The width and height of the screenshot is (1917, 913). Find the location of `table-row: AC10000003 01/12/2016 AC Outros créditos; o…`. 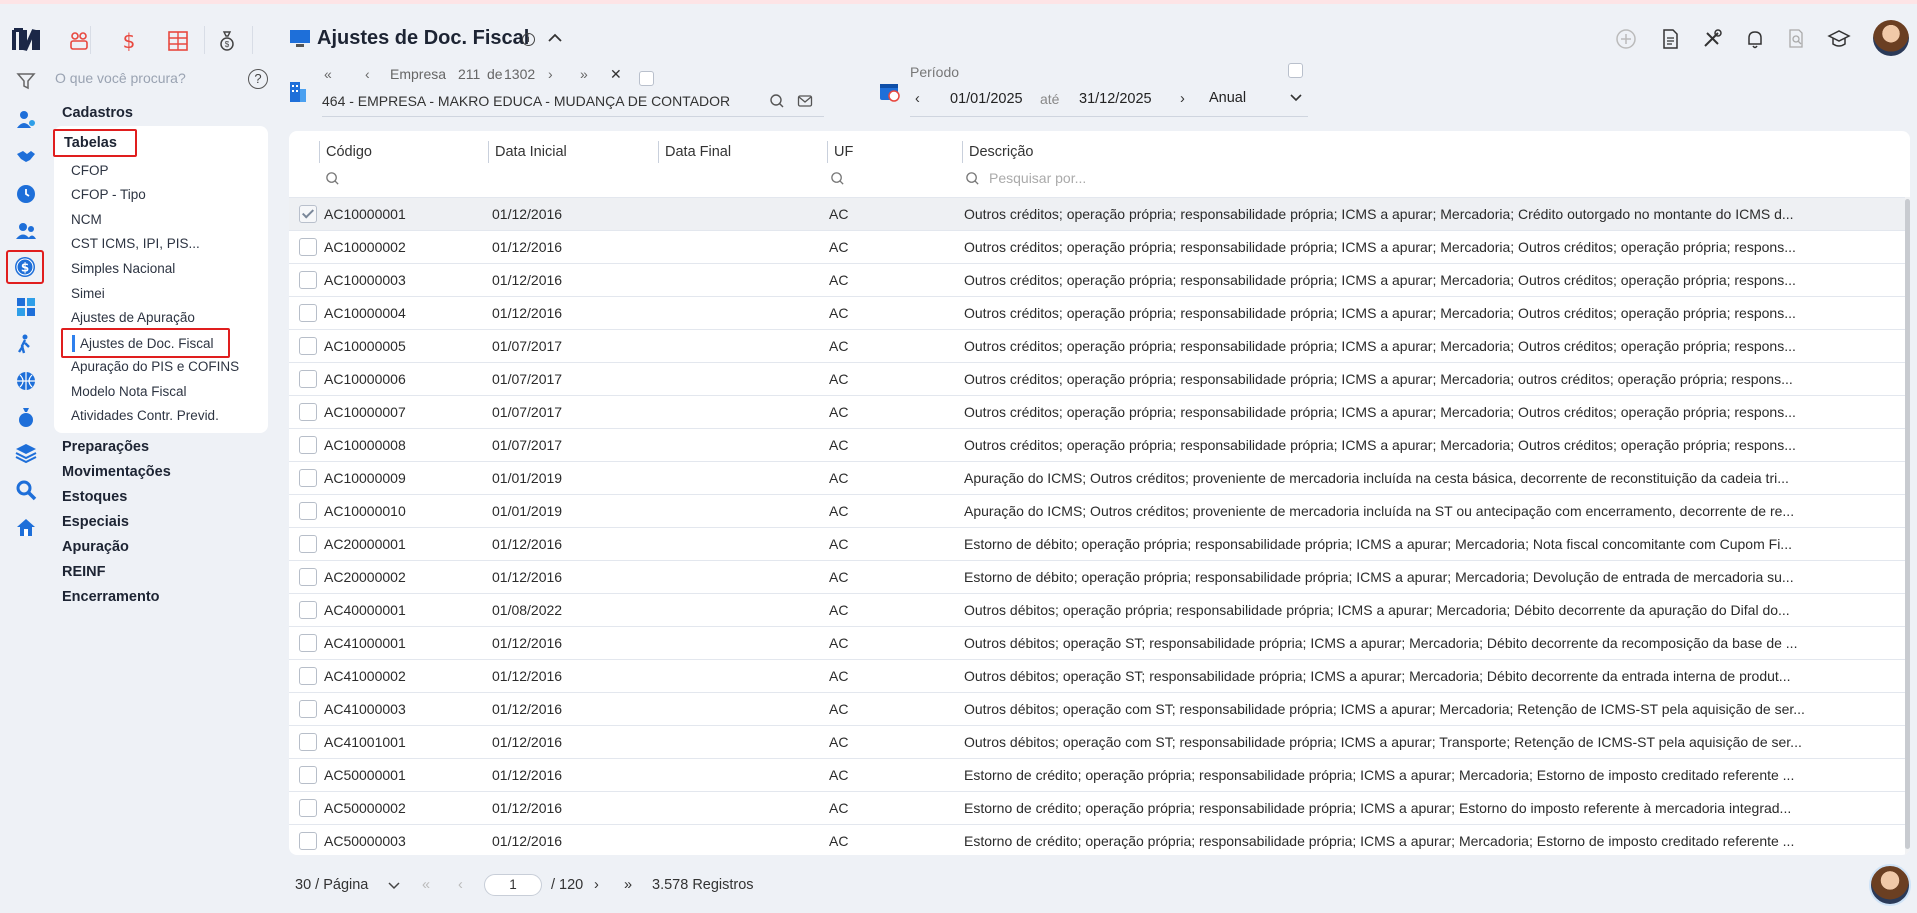

table-row: AC10000003 01/12/2016 AC Outros créditos; o… is located at coordinates (1097, 279).